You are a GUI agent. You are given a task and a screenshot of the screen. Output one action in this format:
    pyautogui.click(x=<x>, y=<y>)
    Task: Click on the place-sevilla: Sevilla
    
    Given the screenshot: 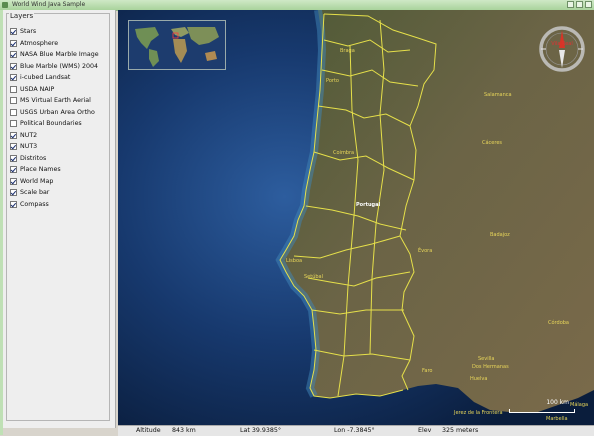 What is the action you would take?
    pyautogui.click(x=486, y=359)
    